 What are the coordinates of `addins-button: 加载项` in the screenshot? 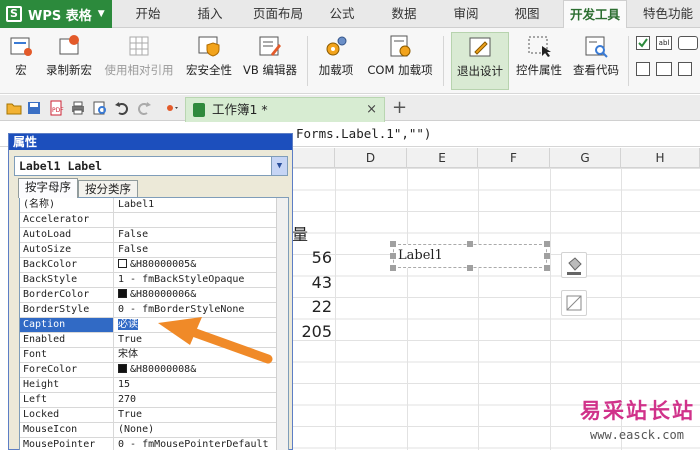 It's located at (336, 61).